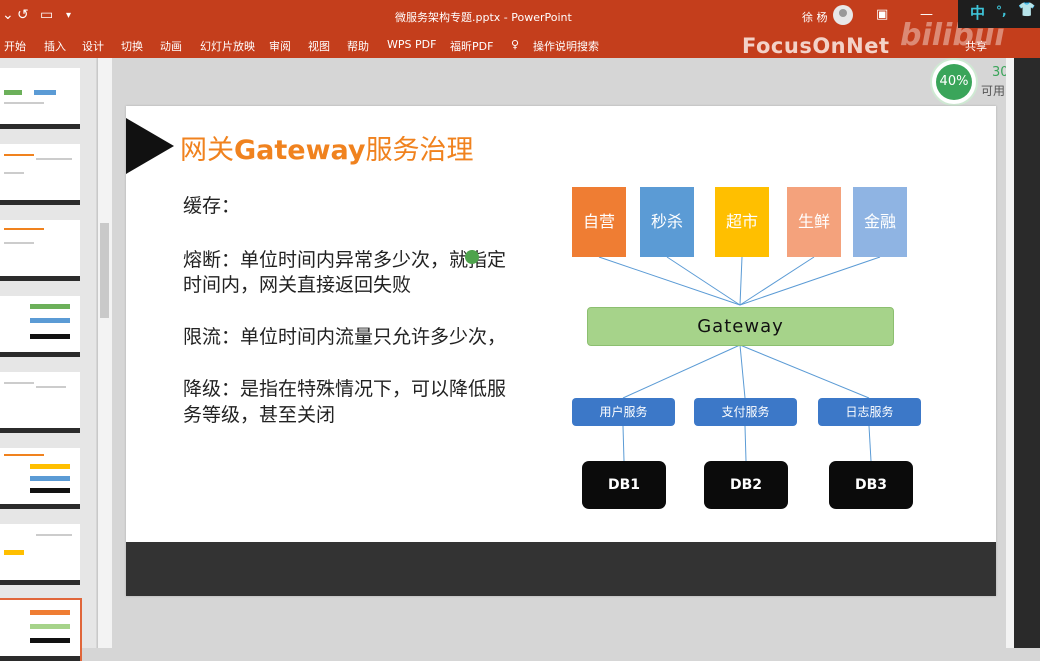  Describe the element at coordinates (742, 222) in the screenshot. I see `category-box: 超市` at that location.